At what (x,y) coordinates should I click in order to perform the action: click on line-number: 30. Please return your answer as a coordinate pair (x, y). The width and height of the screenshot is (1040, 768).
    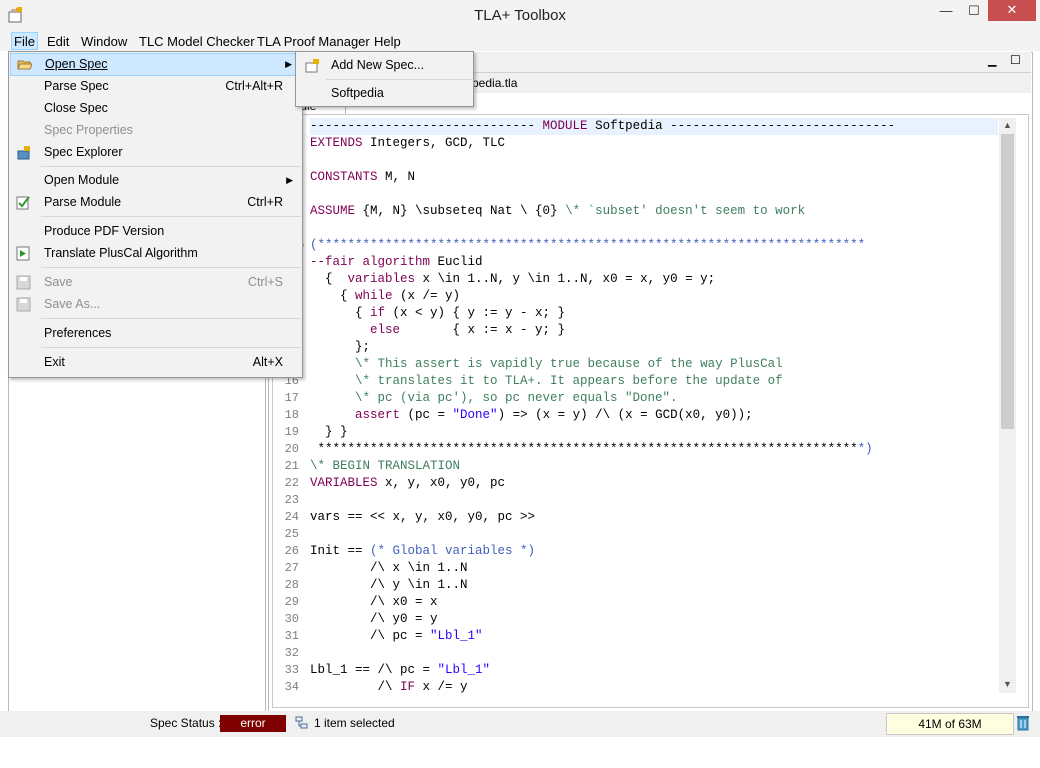
    Looking at the image, I should click on (291, 619).